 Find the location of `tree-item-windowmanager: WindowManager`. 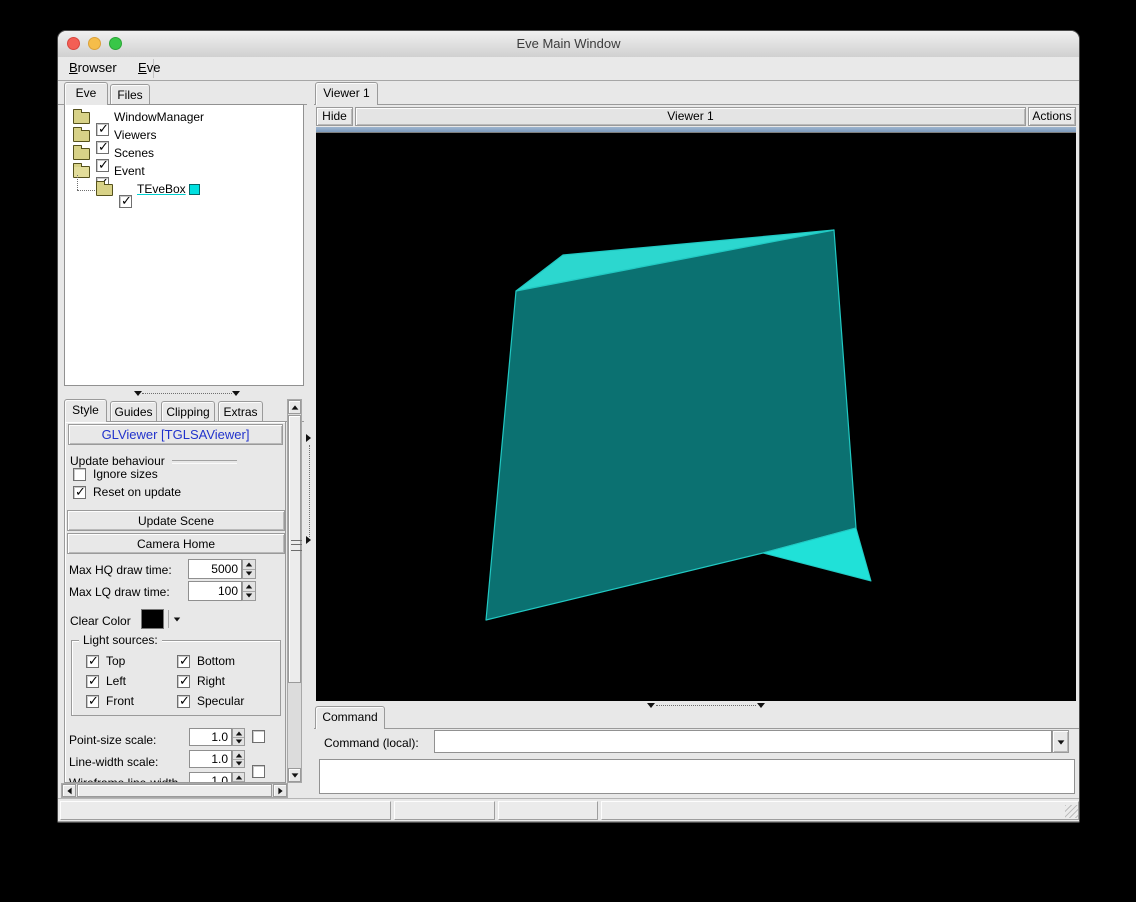

tree-item-windowmanager: WindowManager is located at coordinates (184, 123).